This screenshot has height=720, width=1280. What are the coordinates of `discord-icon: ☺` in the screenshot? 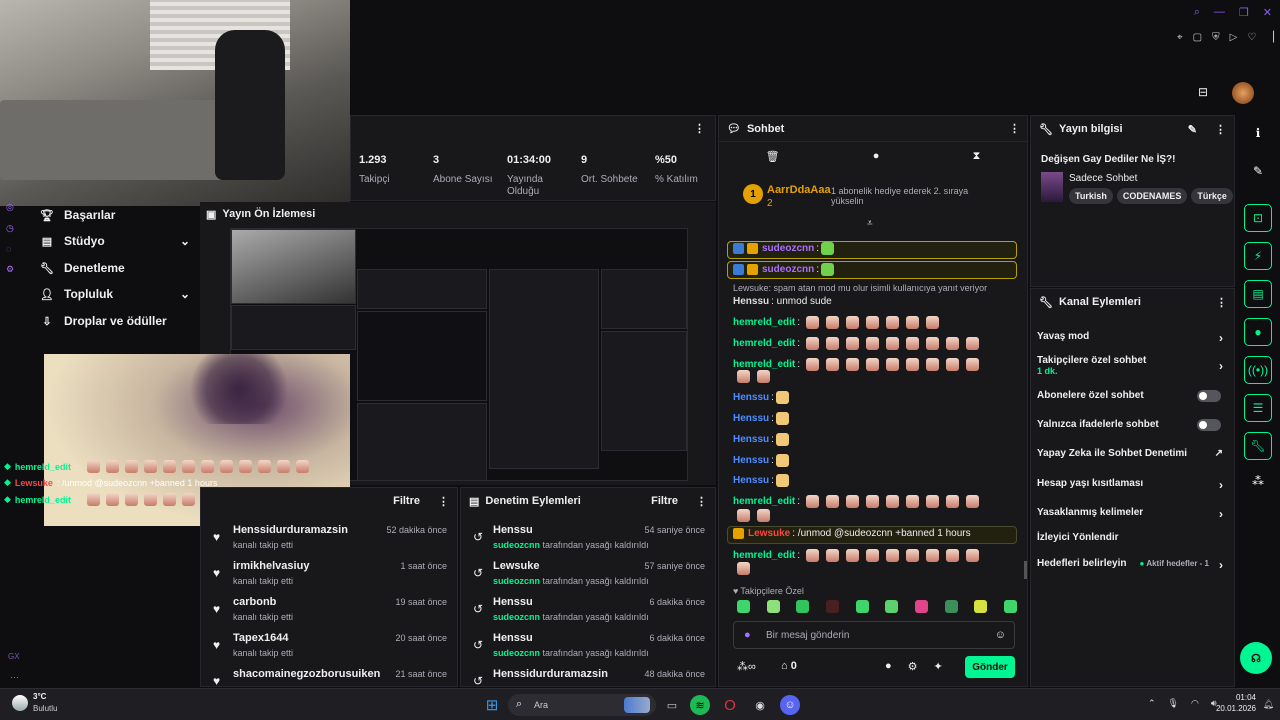 It's located at (790, 705).